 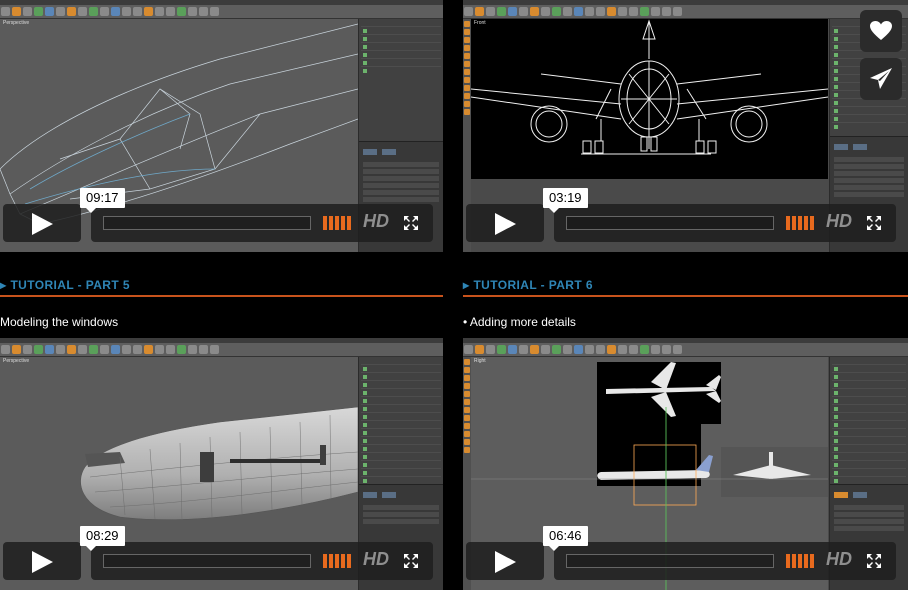 What do you see at coordinates (59, 322) in the screenshot?
I see `section-description-part-5: Modeling the windows` at bounding box center [59, 322].